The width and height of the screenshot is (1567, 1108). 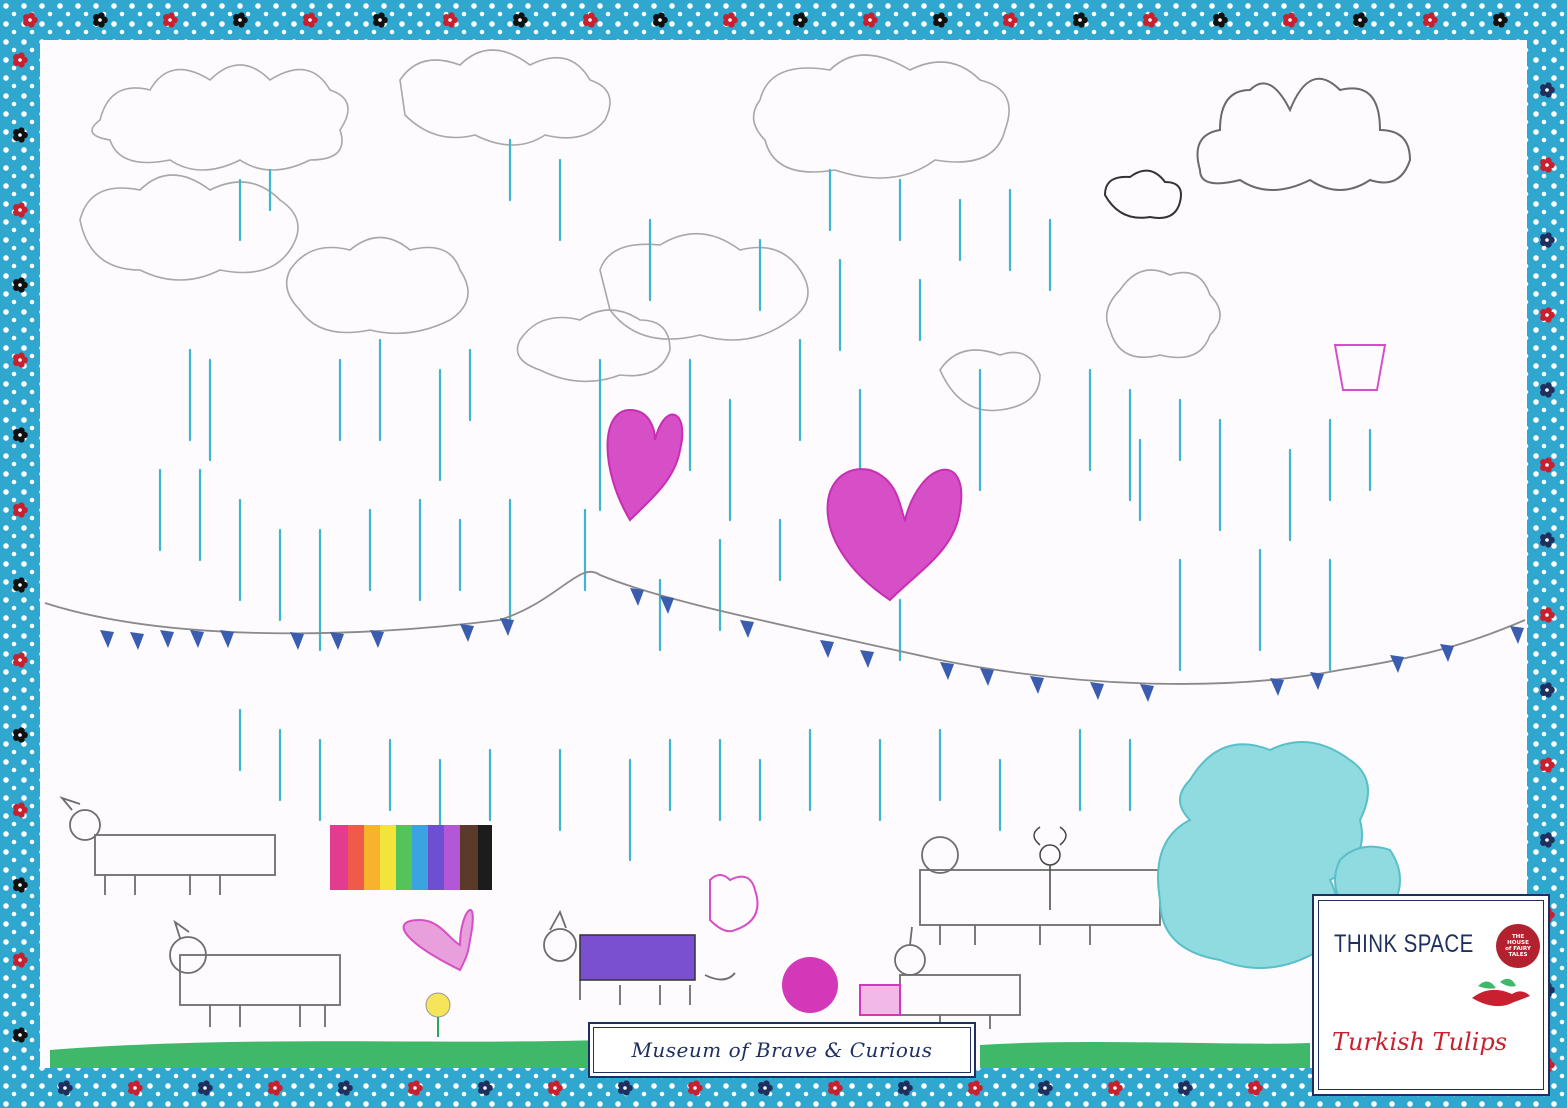 I want to click on house-of-fairy-tales-logo: THE HOUSE of FAIRY TALES, so click(x=1518, y=946).